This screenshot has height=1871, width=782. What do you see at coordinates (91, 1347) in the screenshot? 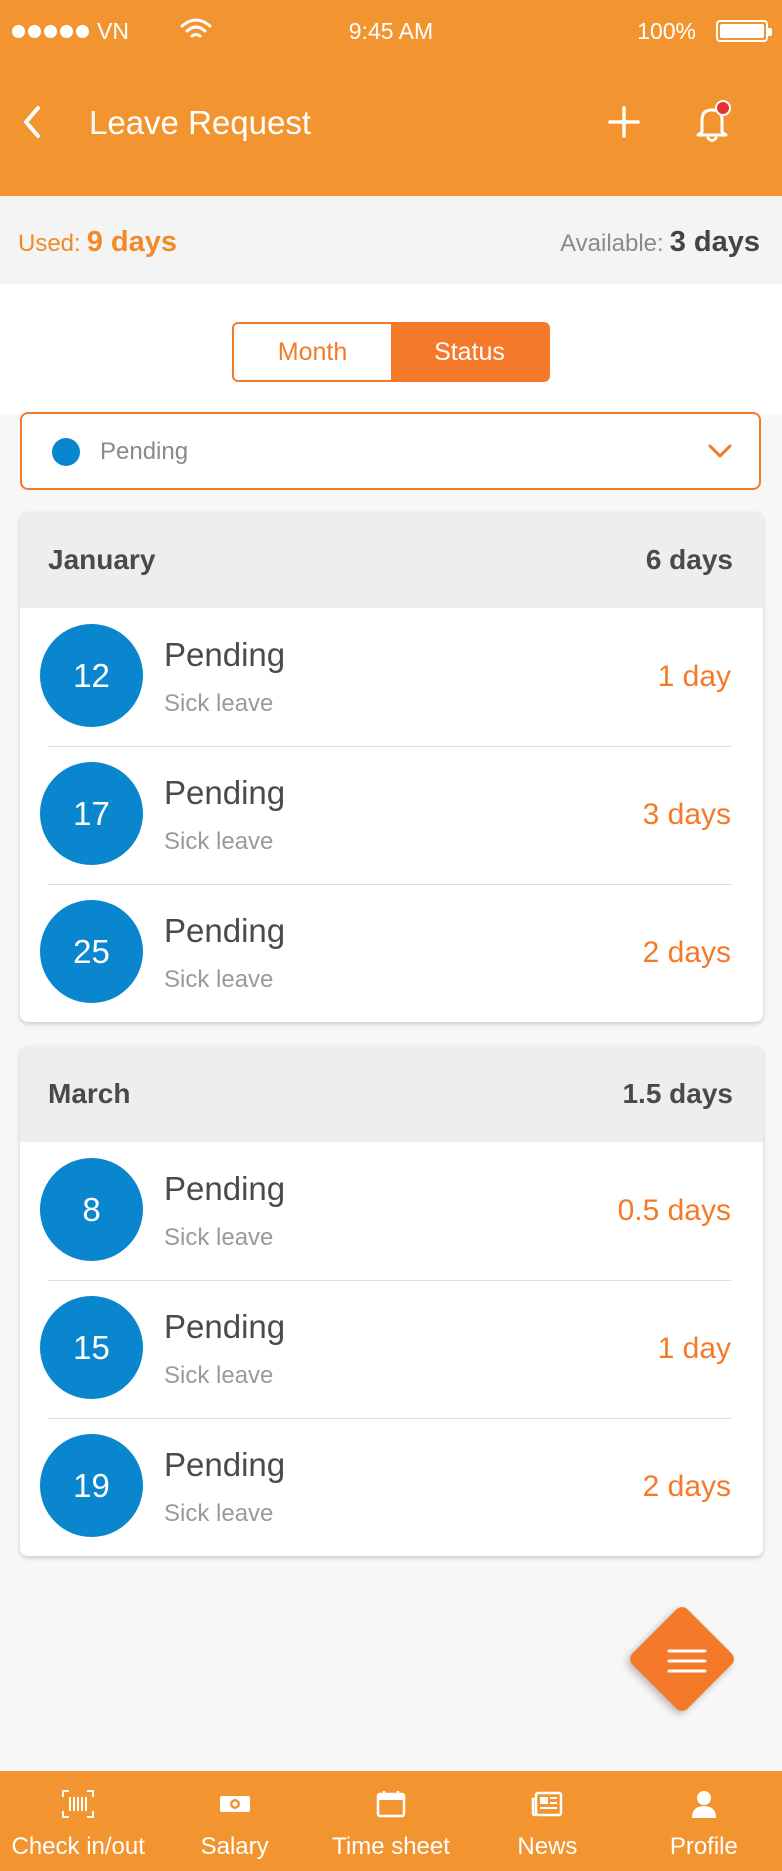
I see `date-badge: 15` at bounding box center [91, 1347].